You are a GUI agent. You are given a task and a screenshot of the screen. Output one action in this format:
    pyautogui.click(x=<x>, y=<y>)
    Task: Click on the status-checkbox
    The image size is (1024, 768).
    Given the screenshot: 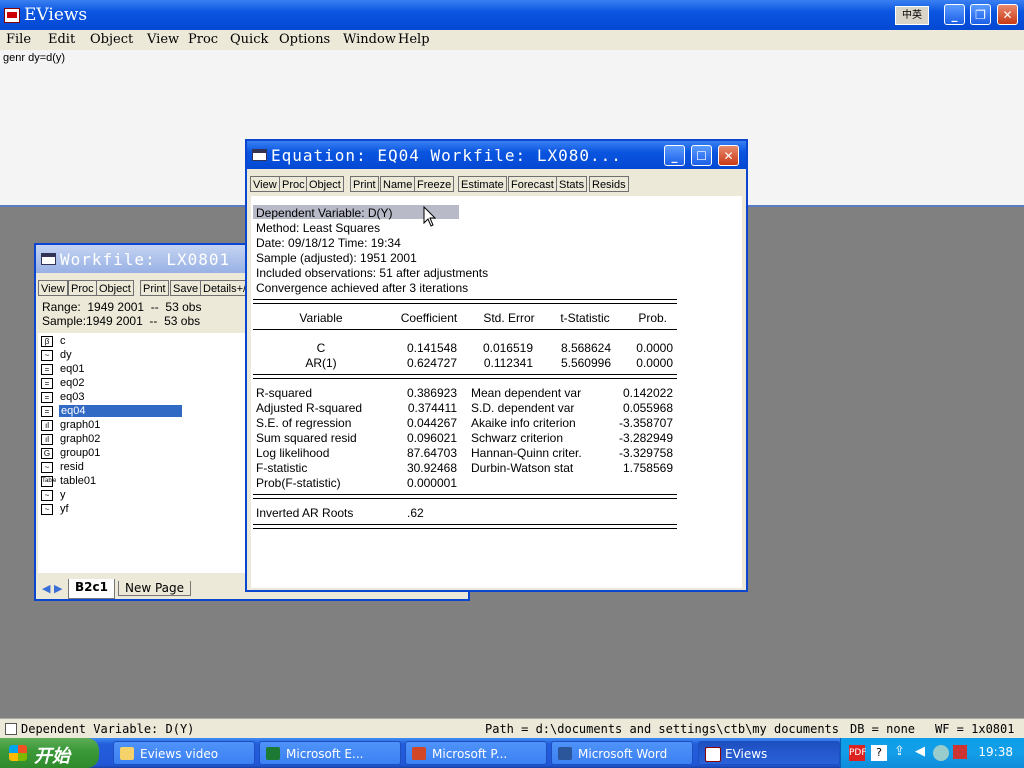 What is the action you would take?
    pyautogui.click(x=11, y=729)
    